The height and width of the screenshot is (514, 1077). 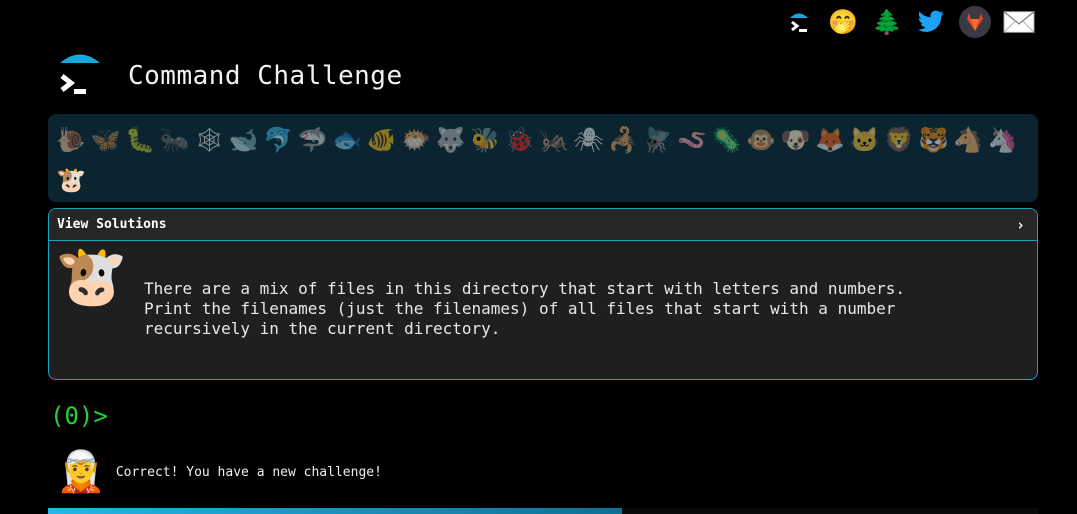 I want to click on view-solutions-label: View Solutions, so click(x=112, y=224).